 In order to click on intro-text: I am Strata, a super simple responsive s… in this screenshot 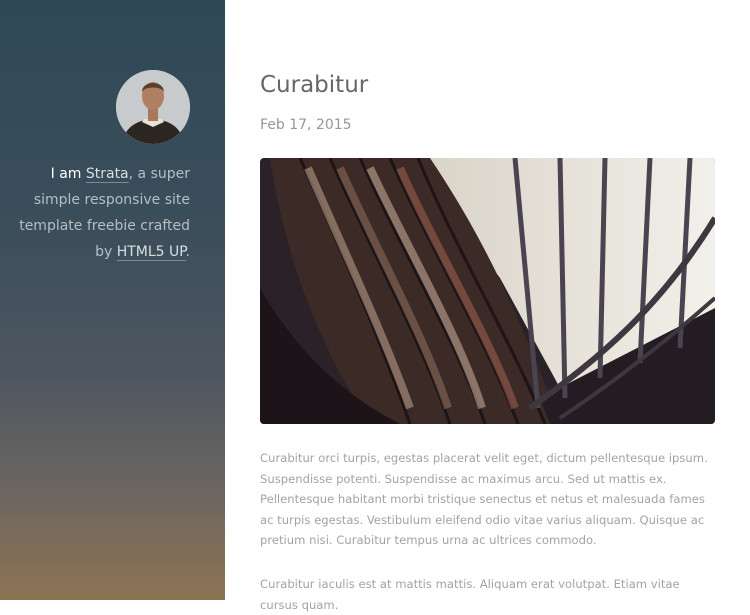, I will do `click(95, 213)`.